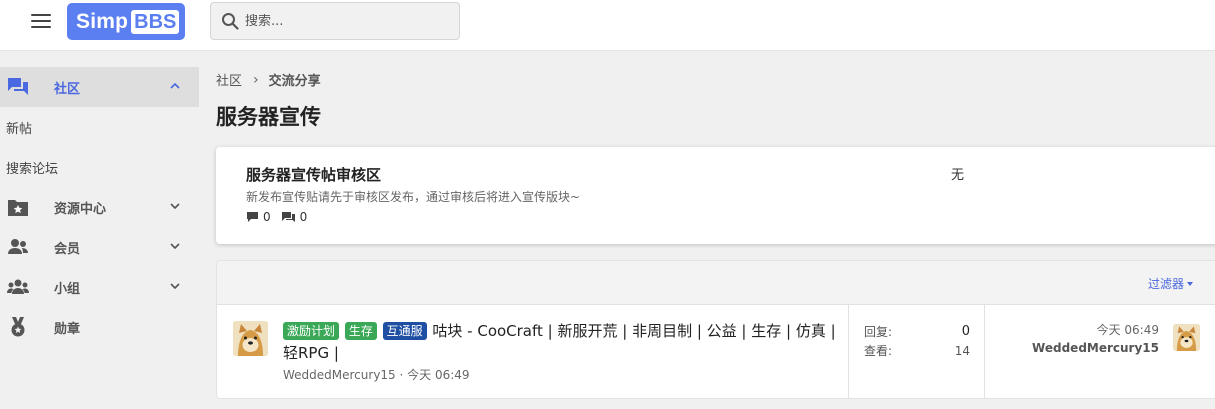 The image size is (1215, 409). What do you see at coordinates (607, 25) in the screenshot?
I see `top-bar: Simp BBS` at bounding box center [607, 25].